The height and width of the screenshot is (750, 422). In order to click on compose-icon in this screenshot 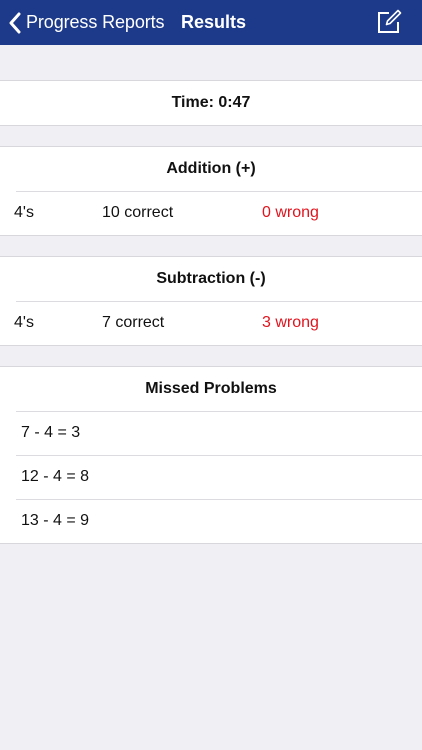, I will do `click(389, 24)`.